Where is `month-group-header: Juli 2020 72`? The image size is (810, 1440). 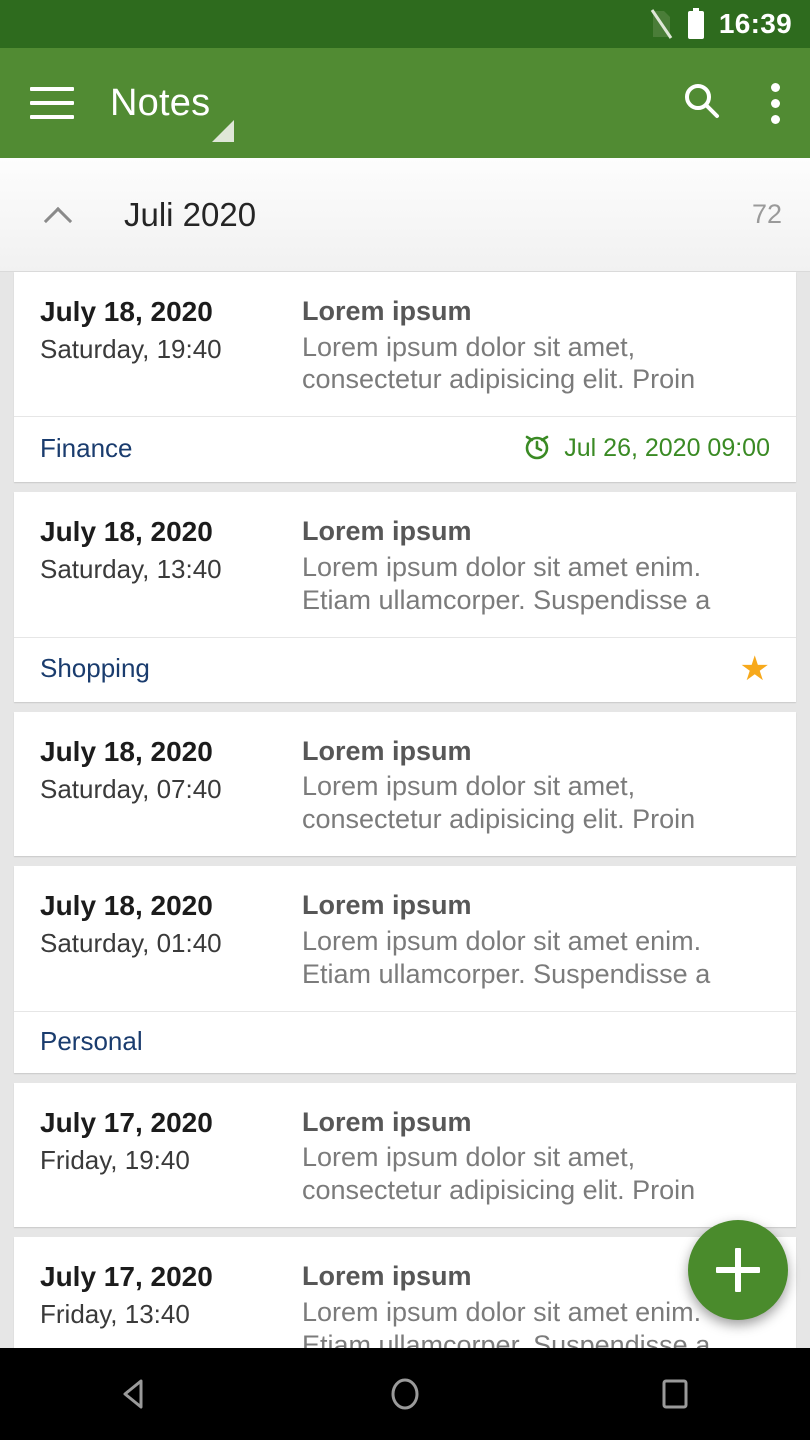 month-group-header: Juli 2020 72 is located at coordinates (405, 215).